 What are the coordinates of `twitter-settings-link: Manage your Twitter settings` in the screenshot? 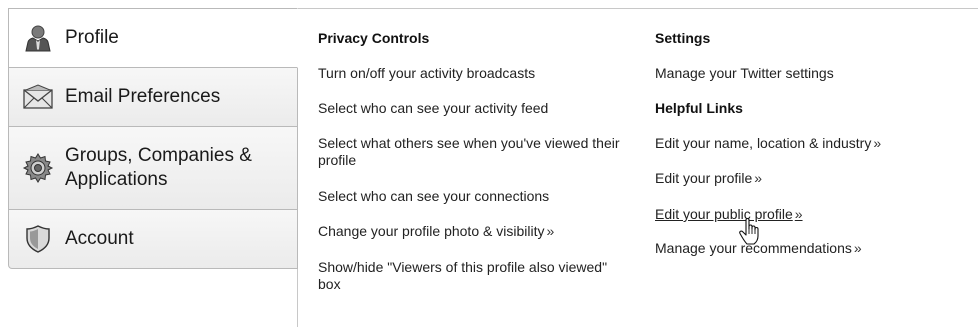 It's located at (744, 73).